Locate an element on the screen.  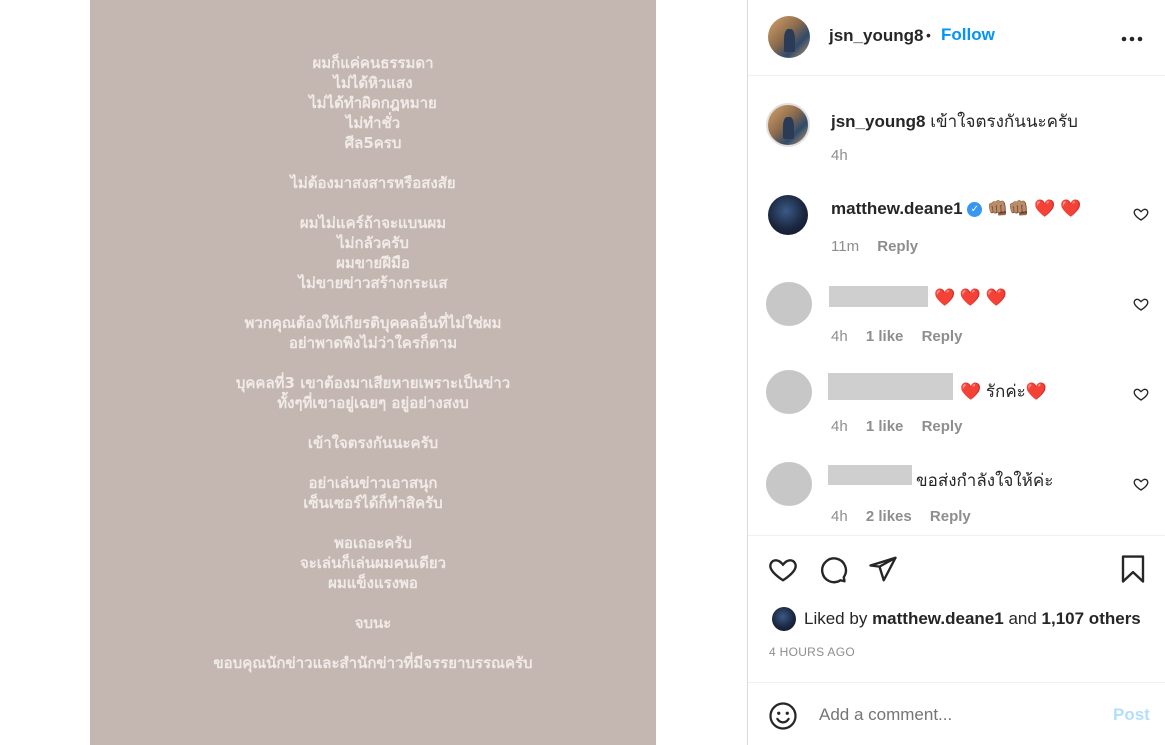
post-text-line: จะเล่นก็เล่นผมคนเดียว is located at coordinates (373, 563).